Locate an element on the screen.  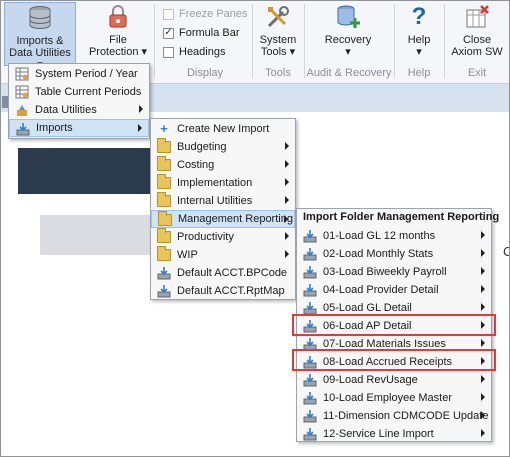
close-label-line2: Axiom SW is located at coordinates (477, 52).